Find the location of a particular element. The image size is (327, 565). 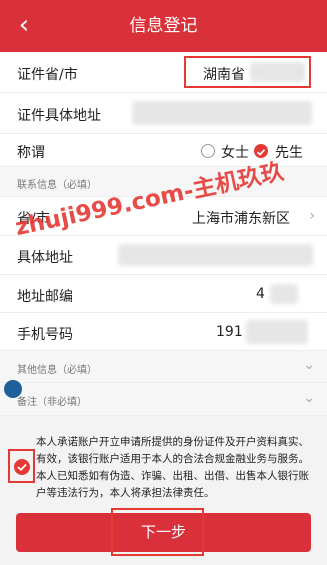

other-section-title: 其他信息（必填） is located at coordinates (57, 370).